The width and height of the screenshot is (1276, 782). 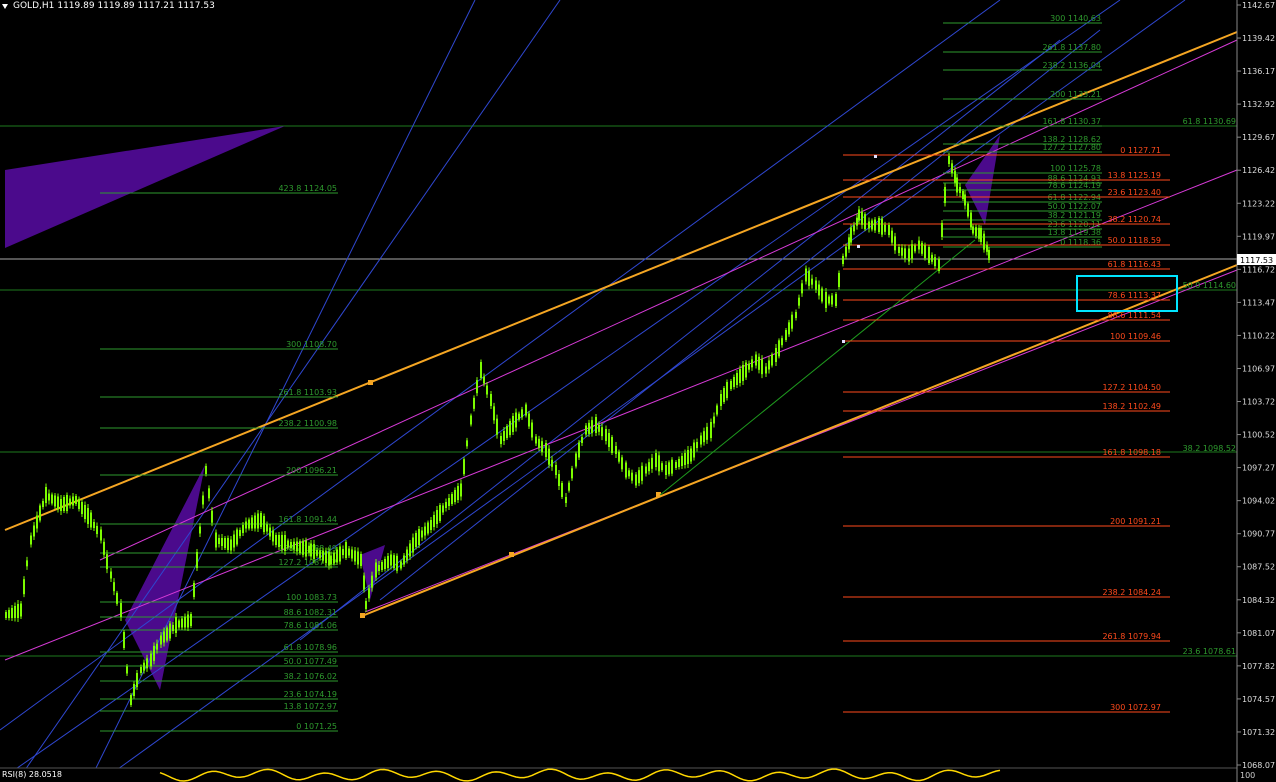 I want to click on fib-level-label: 261.8 1103.93, so click(x=307, y=392).